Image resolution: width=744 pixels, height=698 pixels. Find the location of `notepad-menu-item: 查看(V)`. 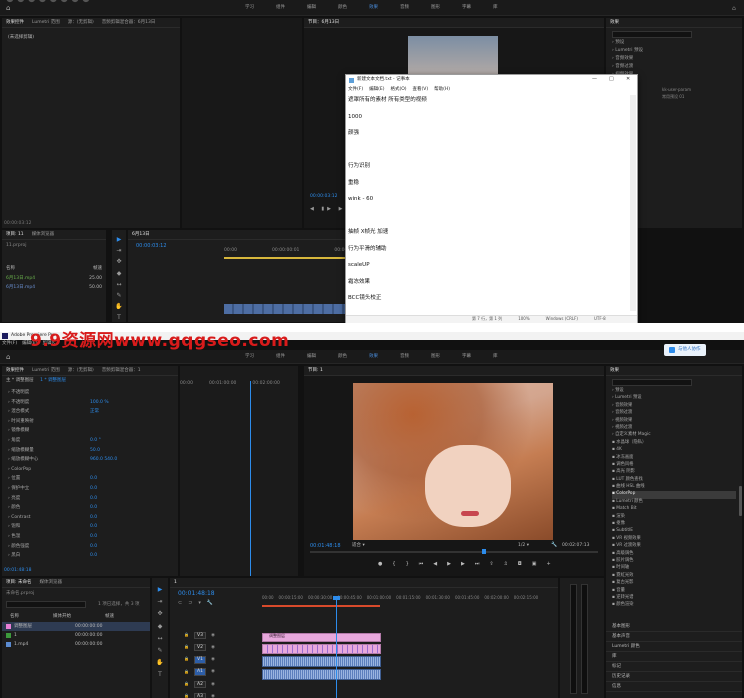

notepad-menu-item: 查看(V) is located at coordinates (421, 89).